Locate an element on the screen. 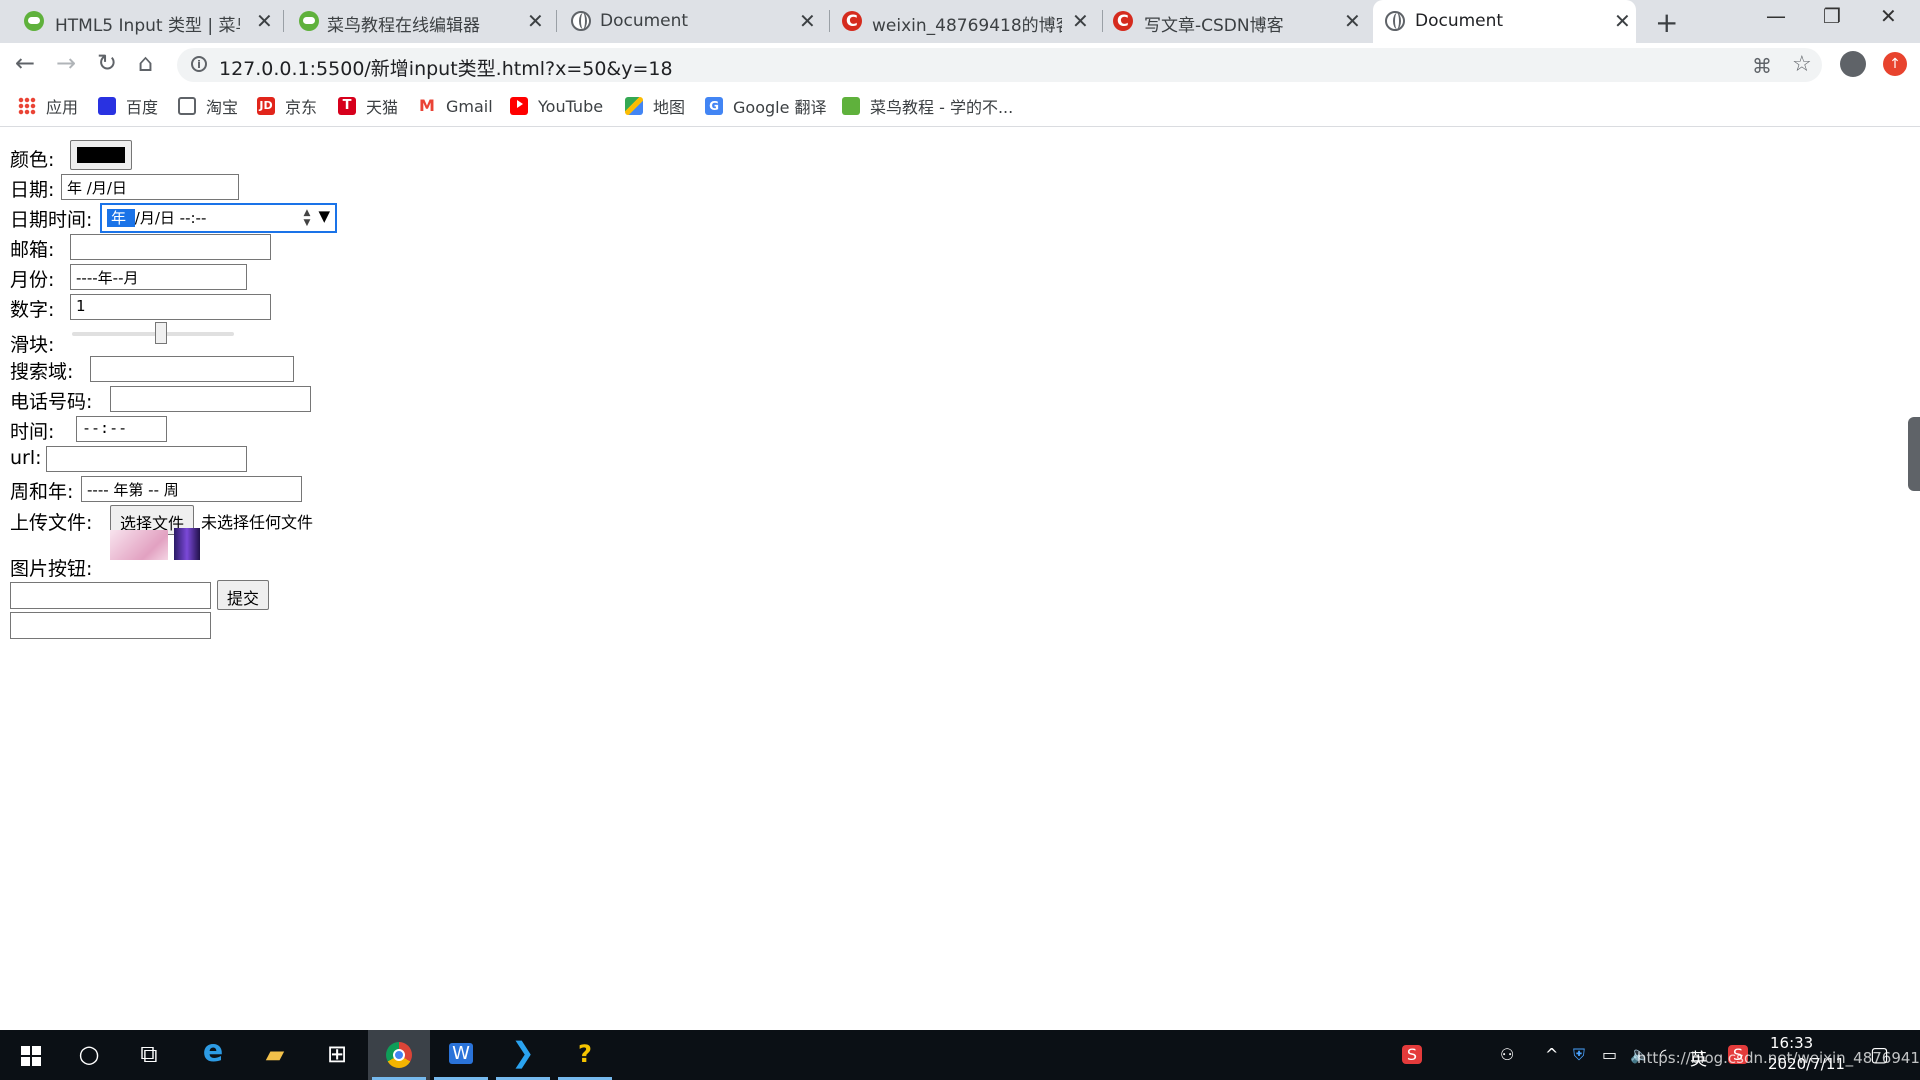 The width and height of the screenshot is (1920, 1080). slider-track is located at coordinates (153, 334).